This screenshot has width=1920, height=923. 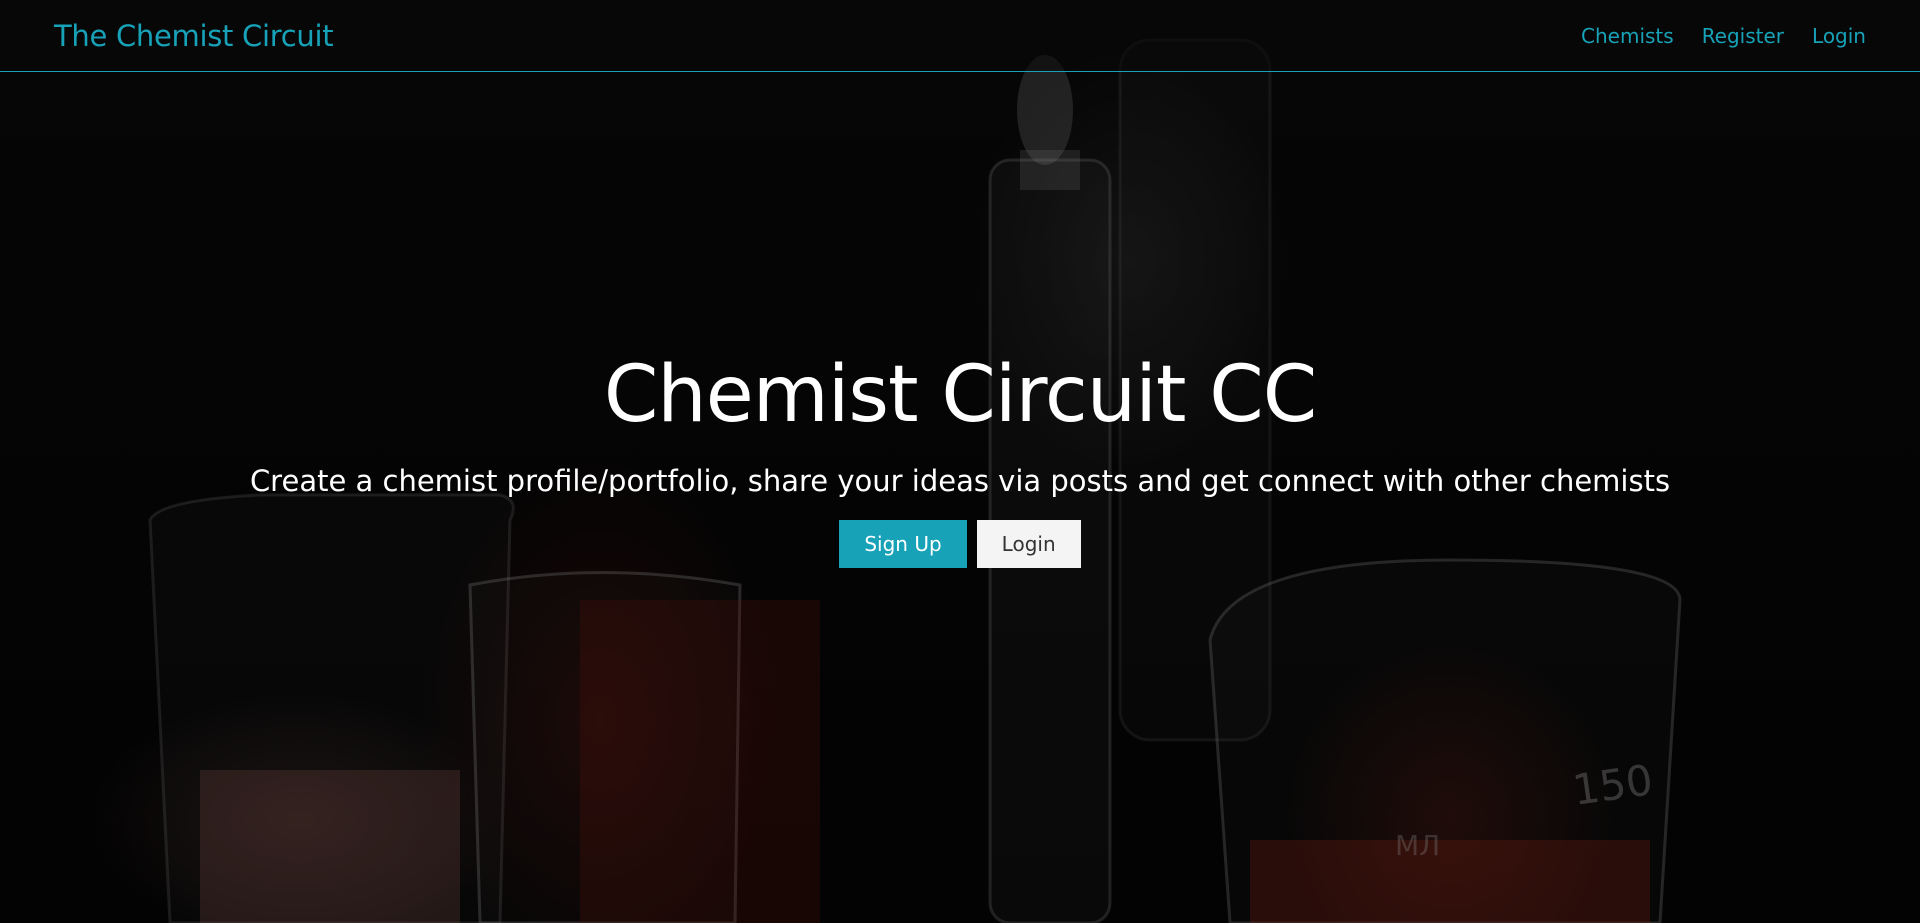 I want to click on nav-links: Chemists Register Login, so click(x=1723, y=36).